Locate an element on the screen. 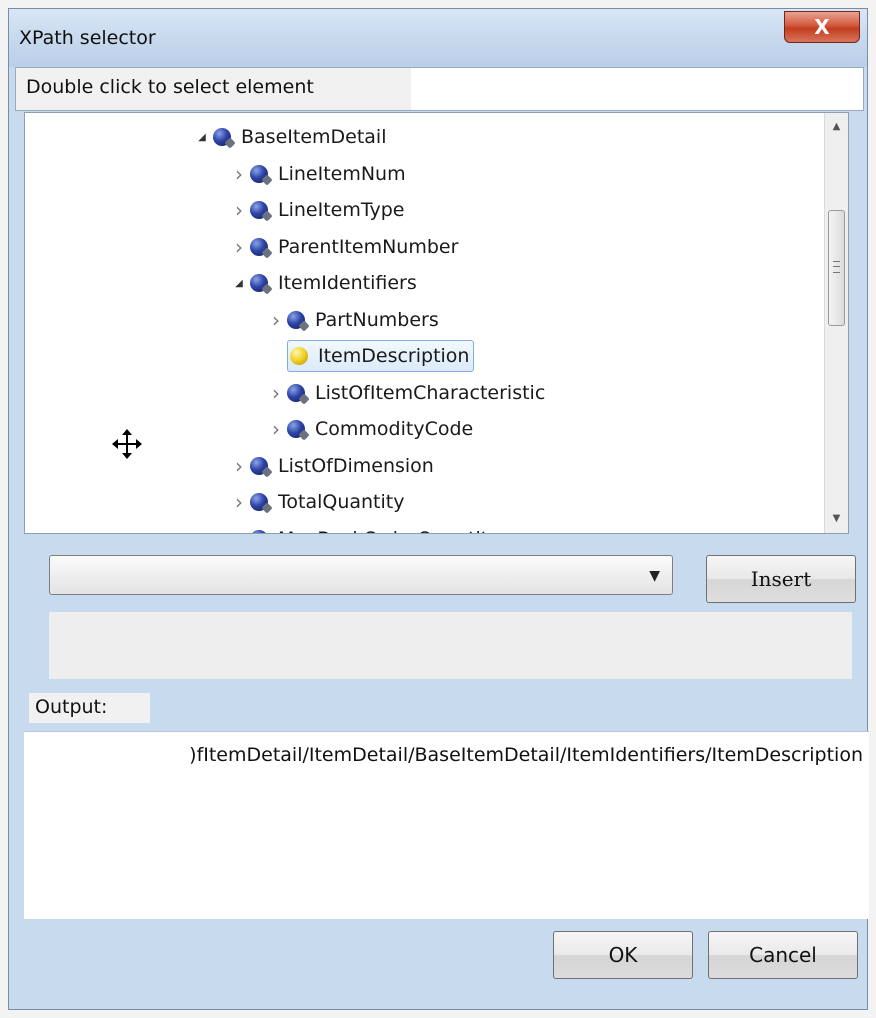 This screenshot has width=876, height=1018. tree-item-label: ItemIdentifiers is located at coordinates (347, 283).